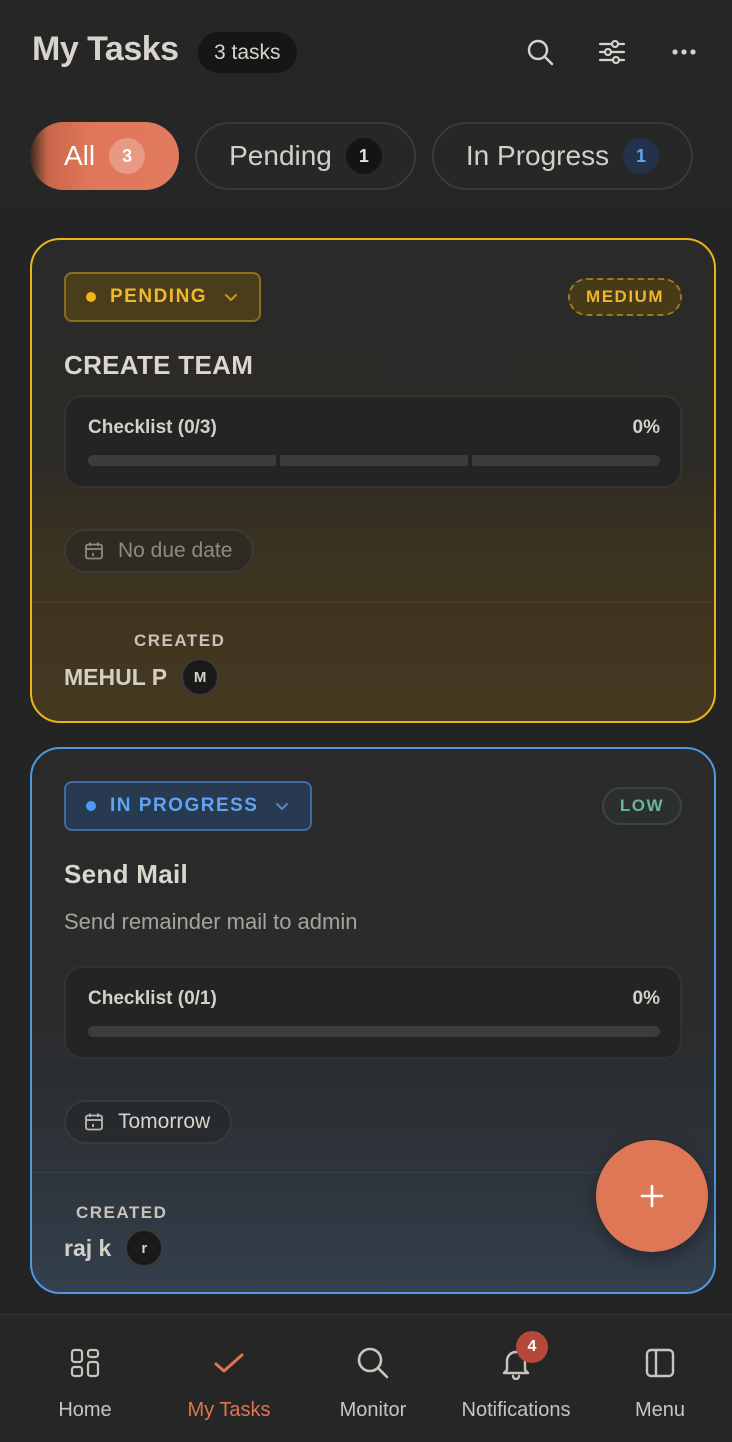 The image size is (732, 1442). Describe the element at coordinates (164, 1121) in the screenshot. I see `due-date-label: Tomorrow` at that location.